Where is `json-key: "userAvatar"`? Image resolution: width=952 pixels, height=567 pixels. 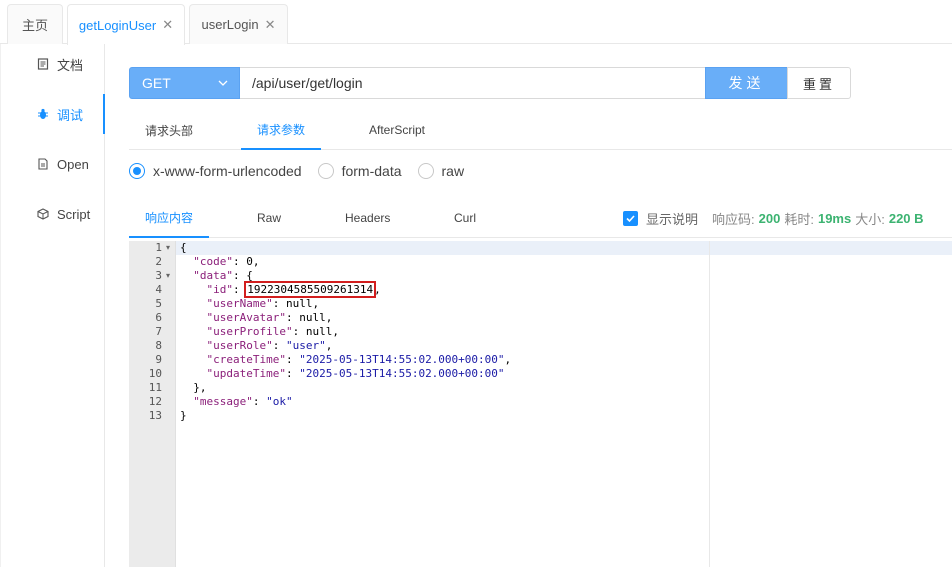 json-key: "userAvatar" is located at coordinates (246, 317).